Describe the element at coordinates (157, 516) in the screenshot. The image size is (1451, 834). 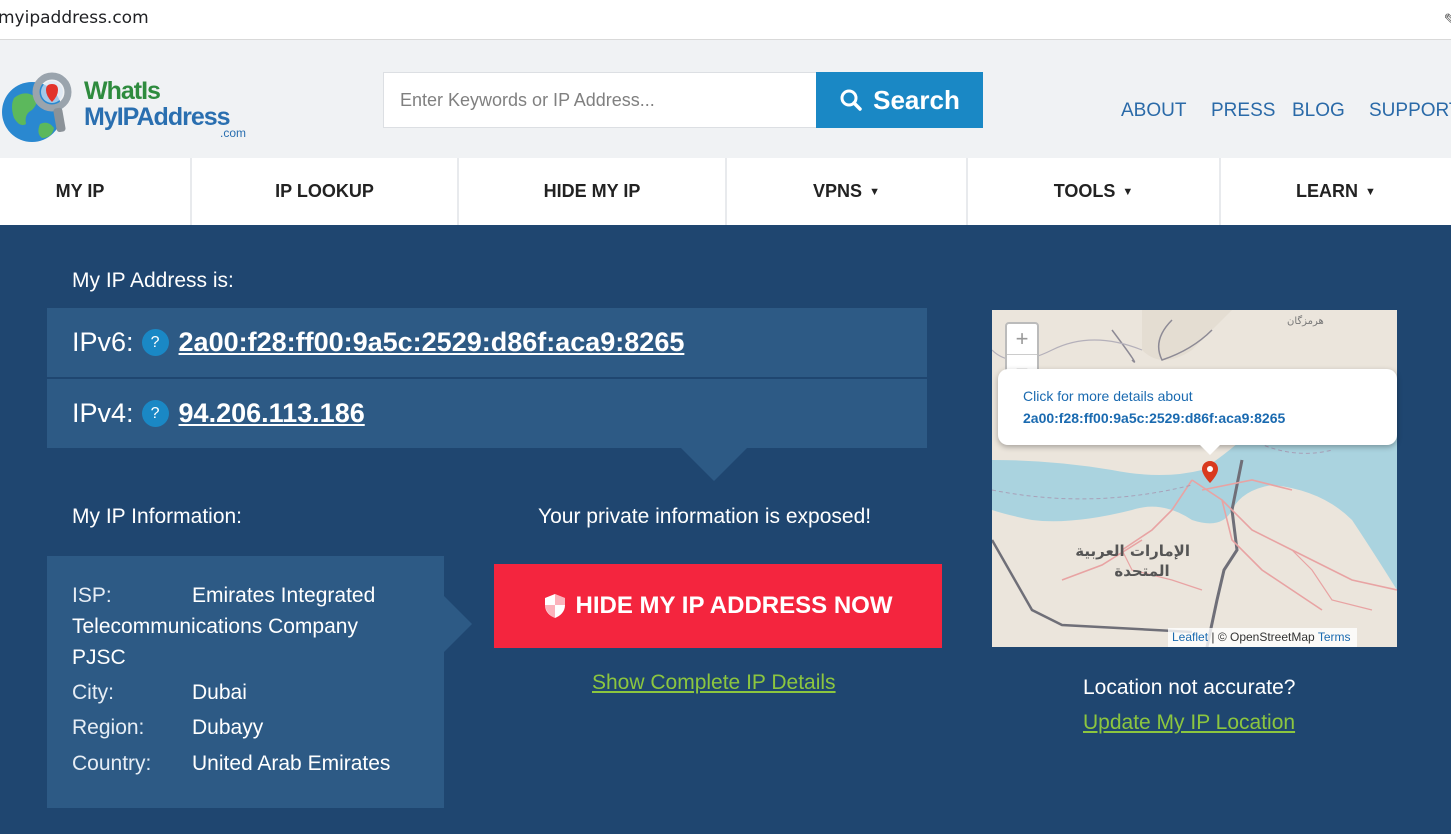
I see `info-heading: My IP Information:` at that location.